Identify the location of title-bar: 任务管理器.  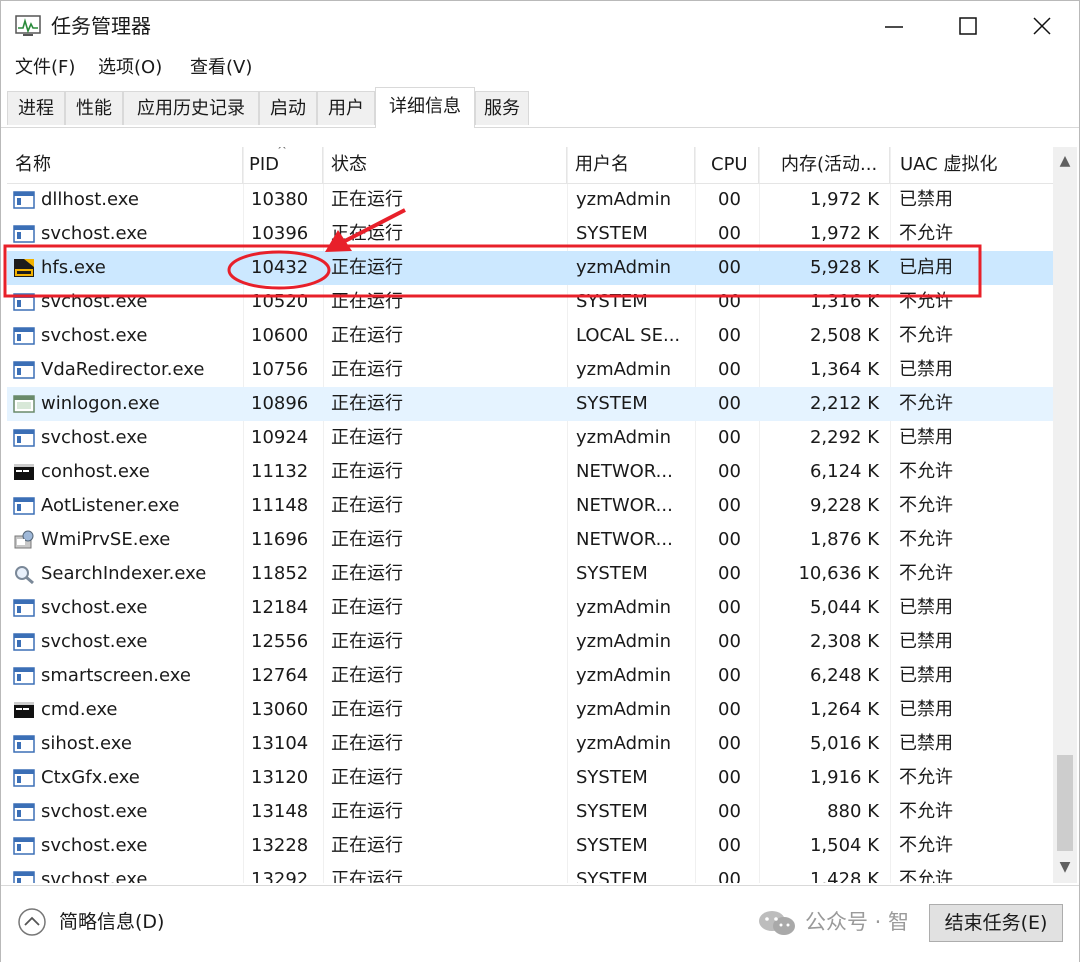
(540, 26).